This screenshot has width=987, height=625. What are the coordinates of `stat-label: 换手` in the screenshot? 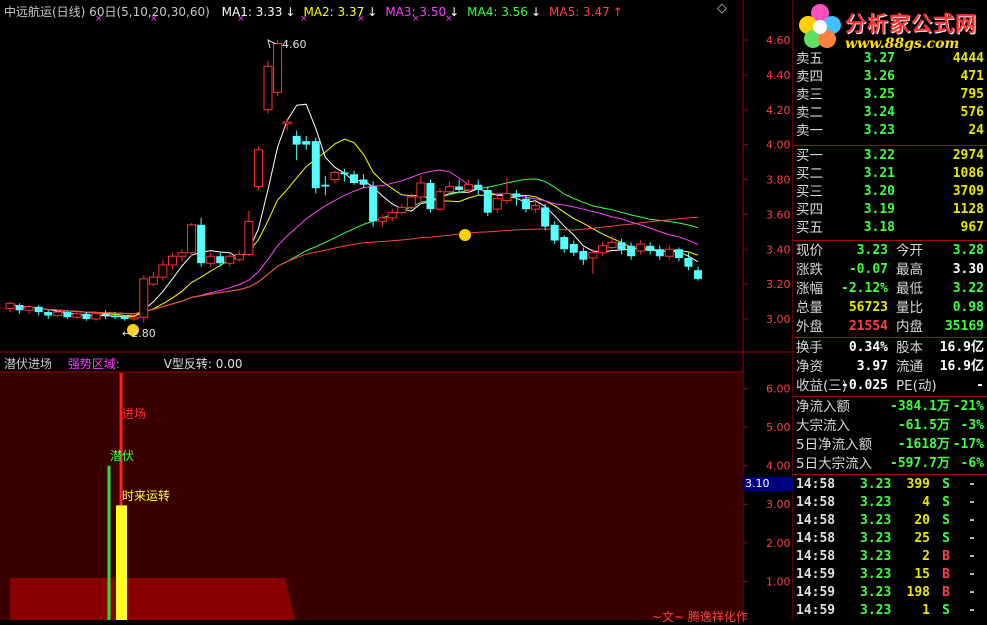 It's located at (809, 348).